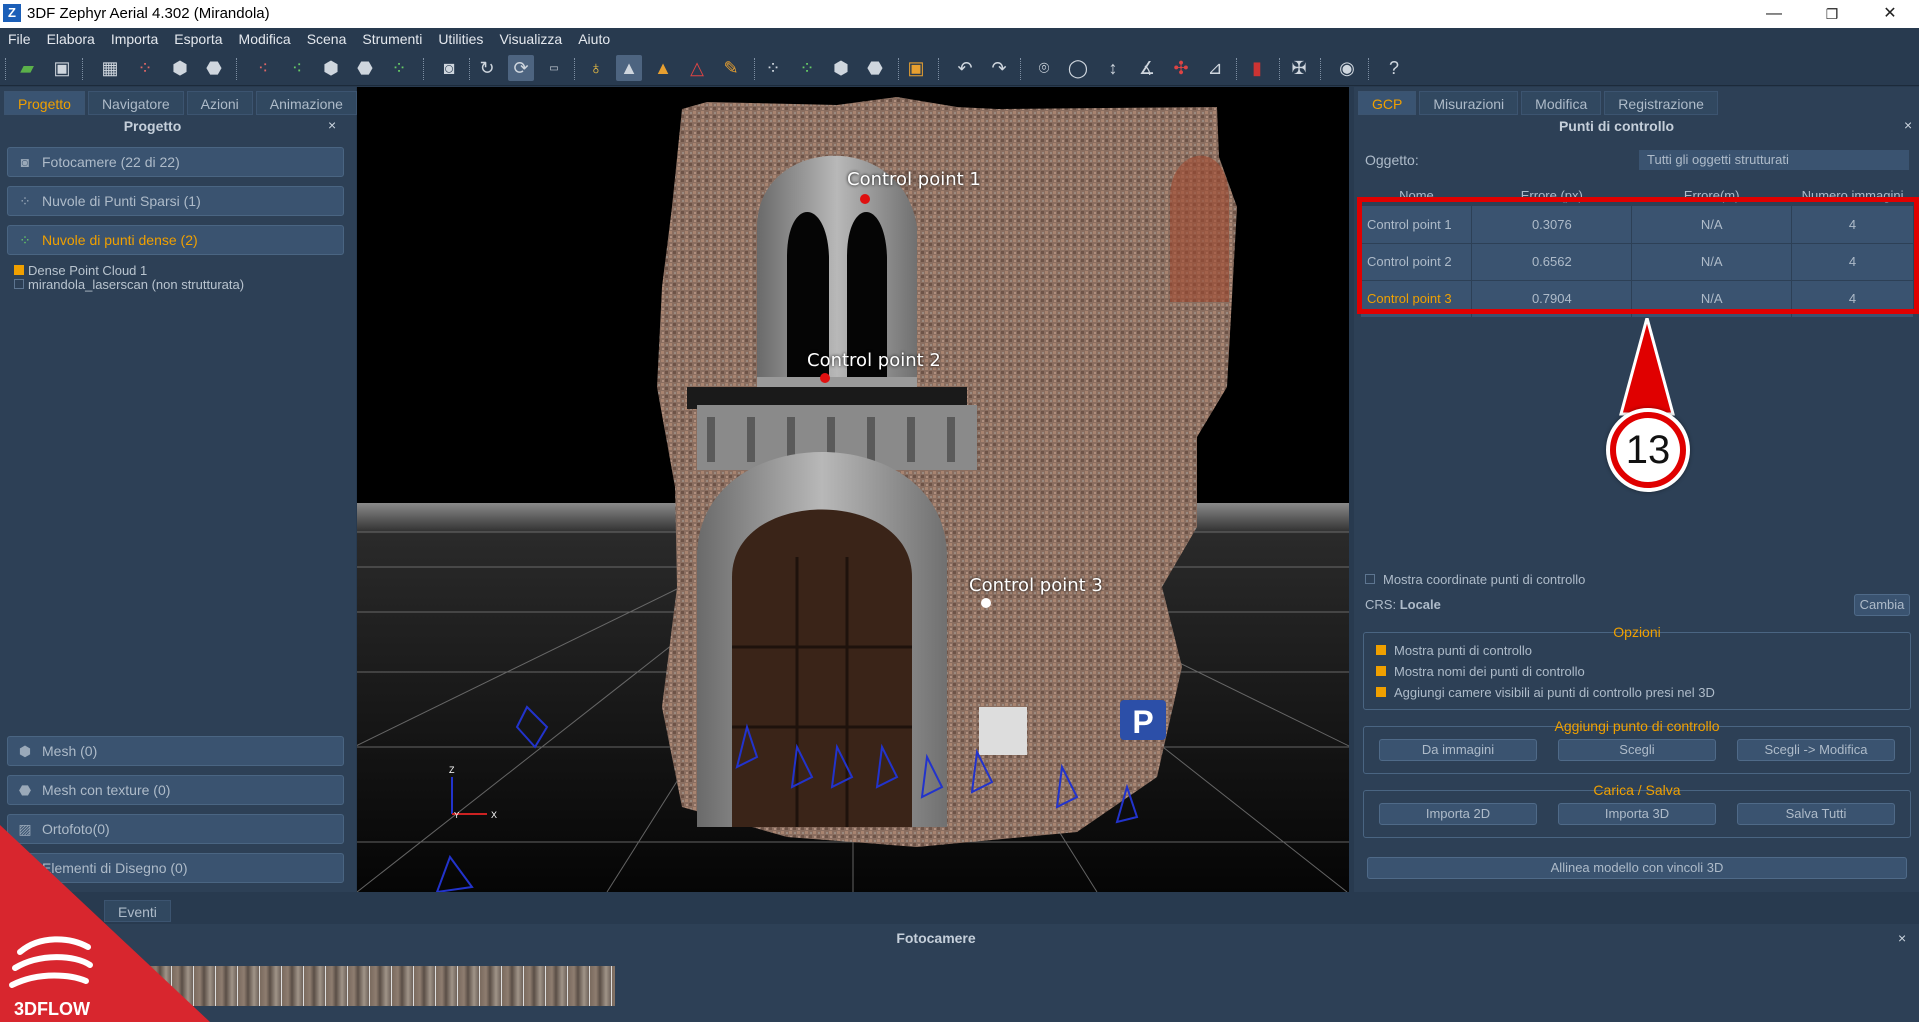 The width and height of the screenshot is (1919, 1022). I want to click on points-red-icon: ⁖, so click(263, 68).